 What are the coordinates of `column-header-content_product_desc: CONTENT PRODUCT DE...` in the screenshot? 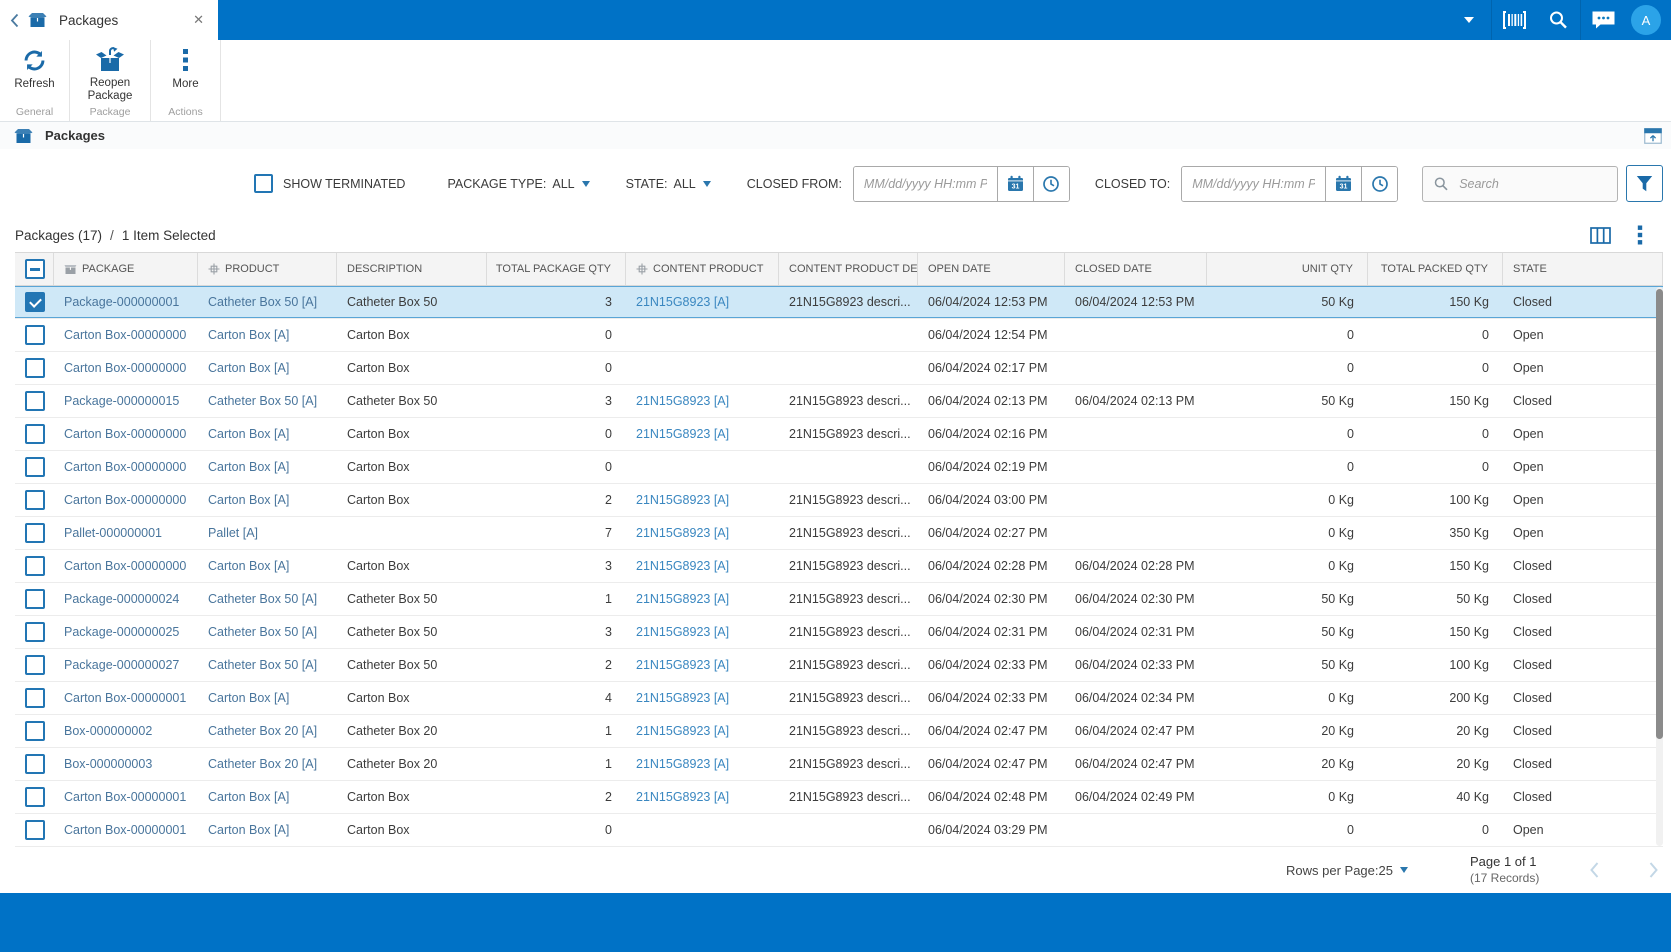 It's located at (848, 269).